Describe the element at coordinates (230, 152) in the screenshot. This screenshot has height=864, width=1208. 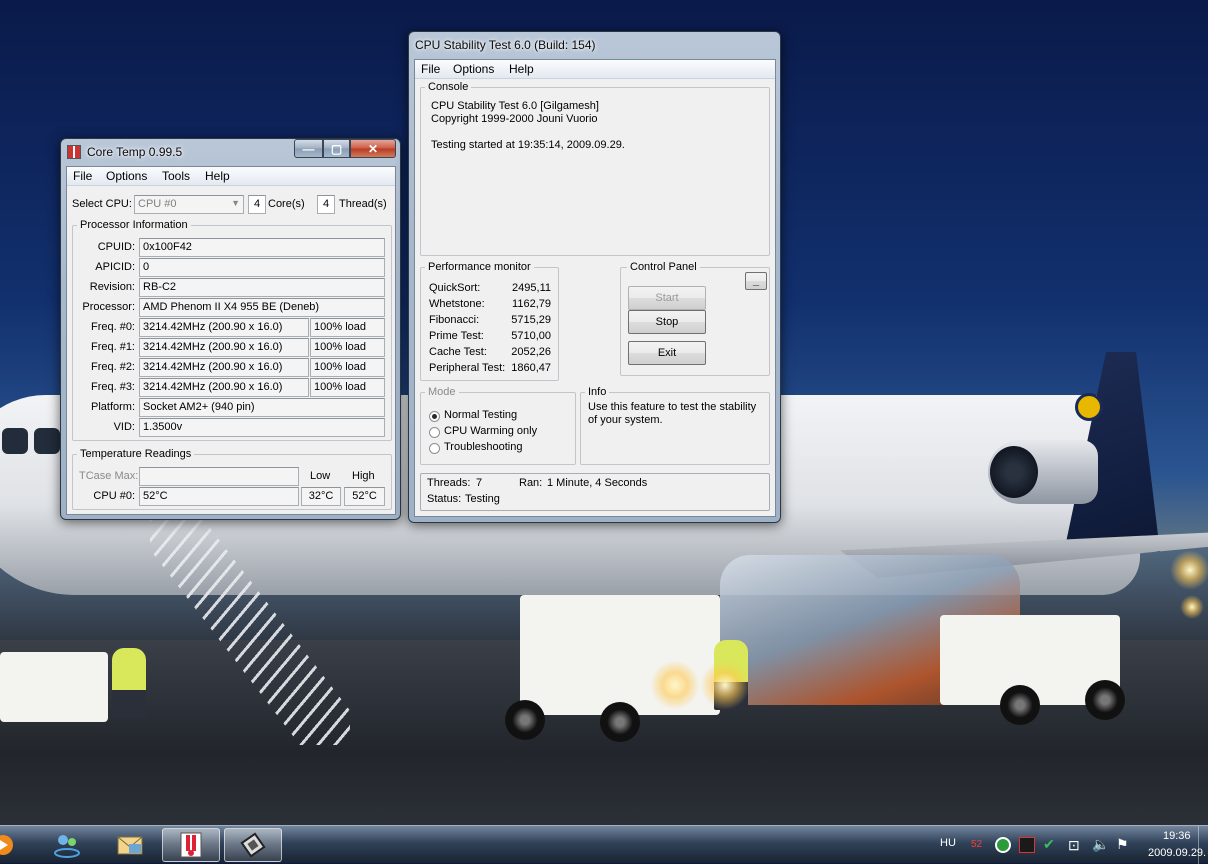
I see `core-temp-titlebar: Core Temp 0.99.5 — ▢ ✕` at that location.